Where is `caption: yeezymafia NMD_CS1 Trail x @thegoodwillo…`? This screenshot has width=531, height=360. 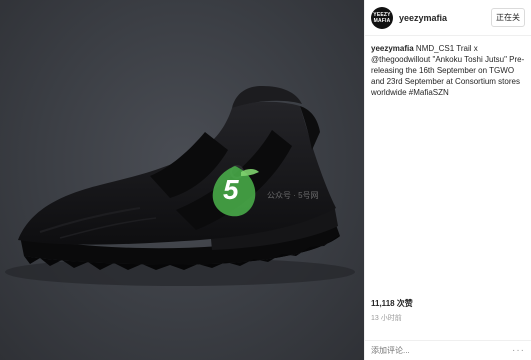 caption: yeezymafia NMD_CS1 Trail x @thegoodwillo… is located at coordinates (448, 67).